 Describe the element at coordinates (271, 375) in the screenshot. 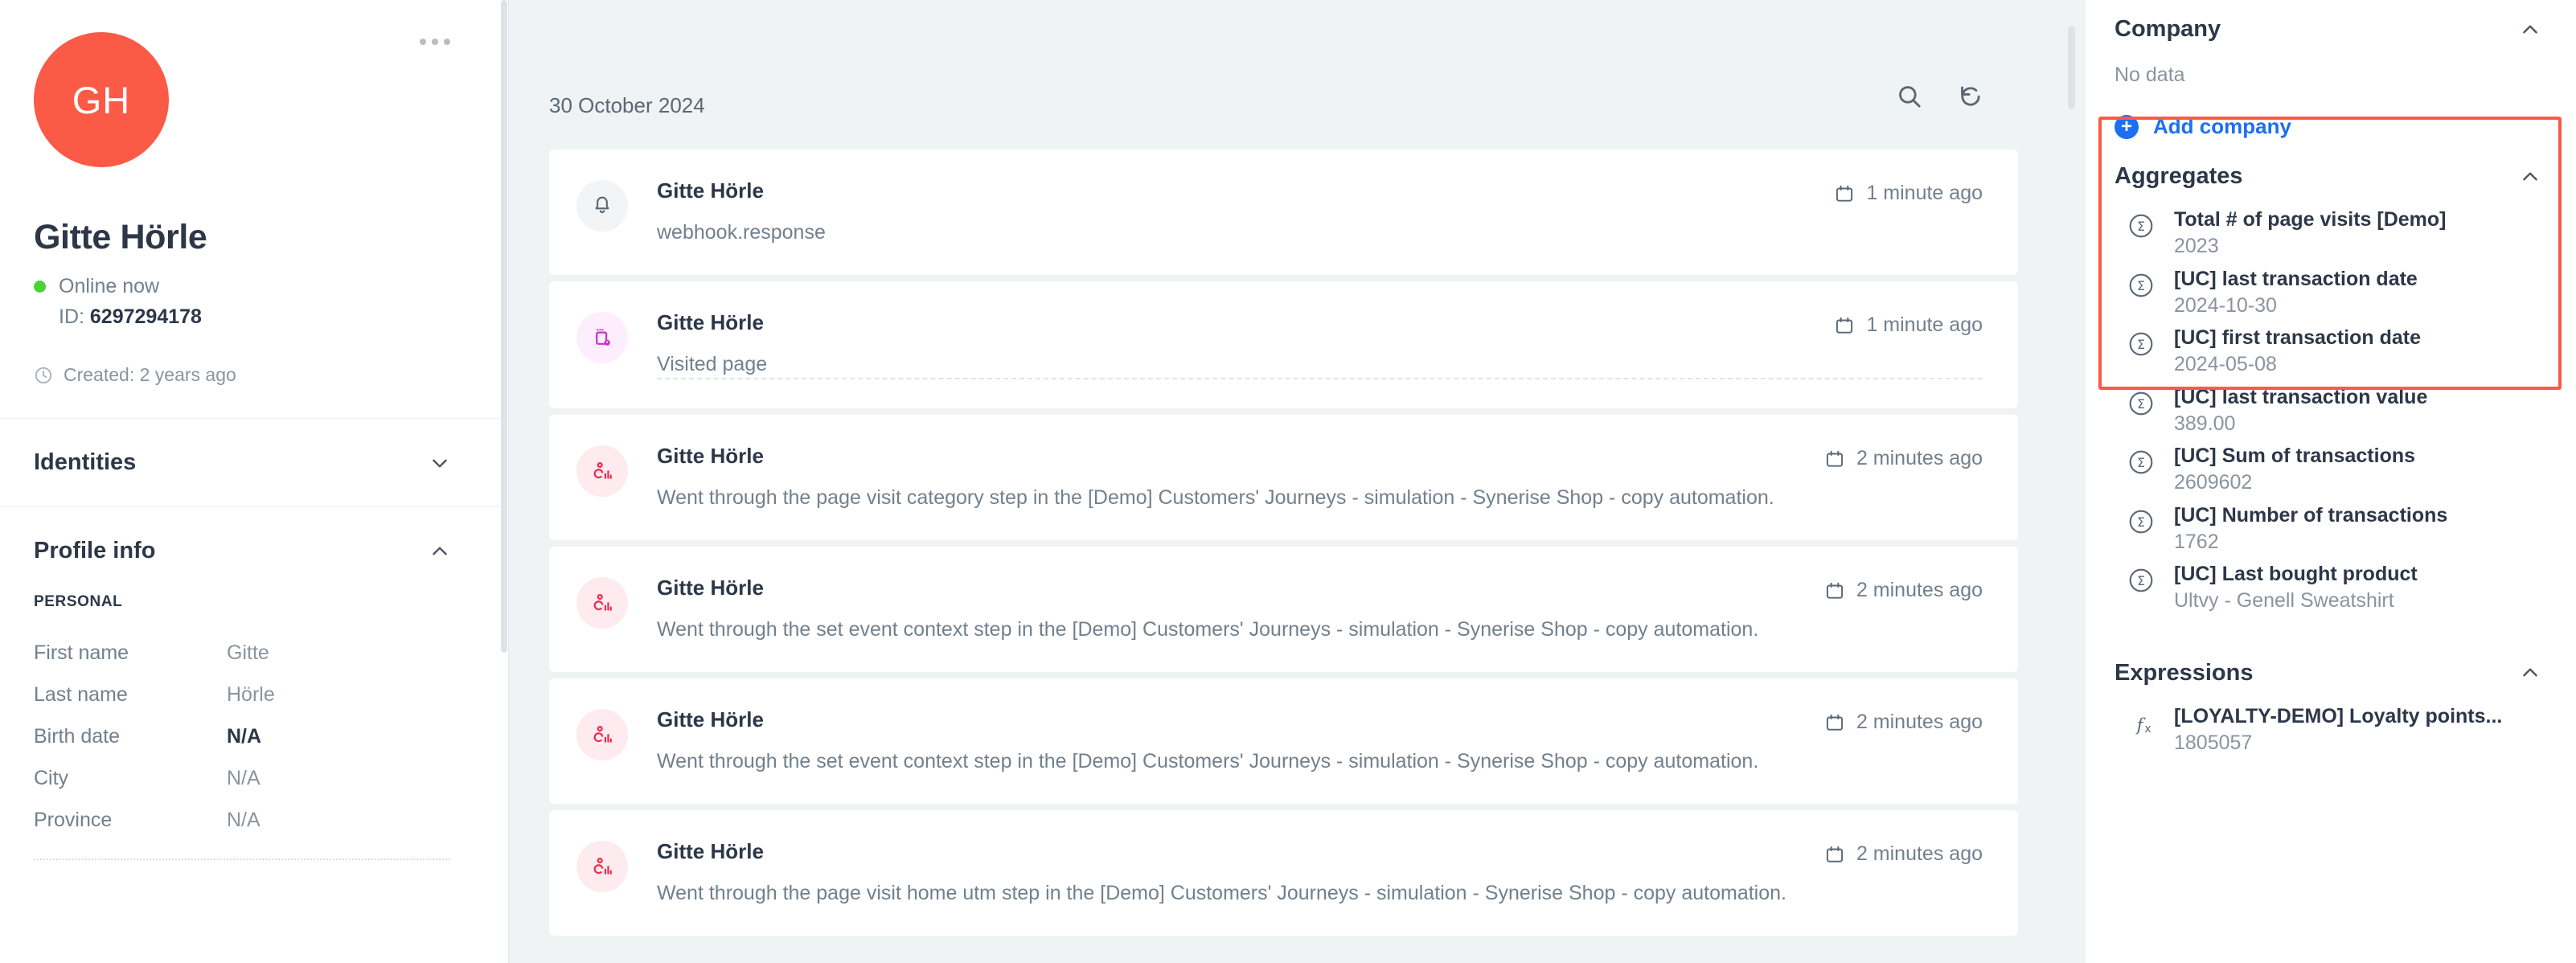

I see `created-info: Created: 2 years ago` at that location.